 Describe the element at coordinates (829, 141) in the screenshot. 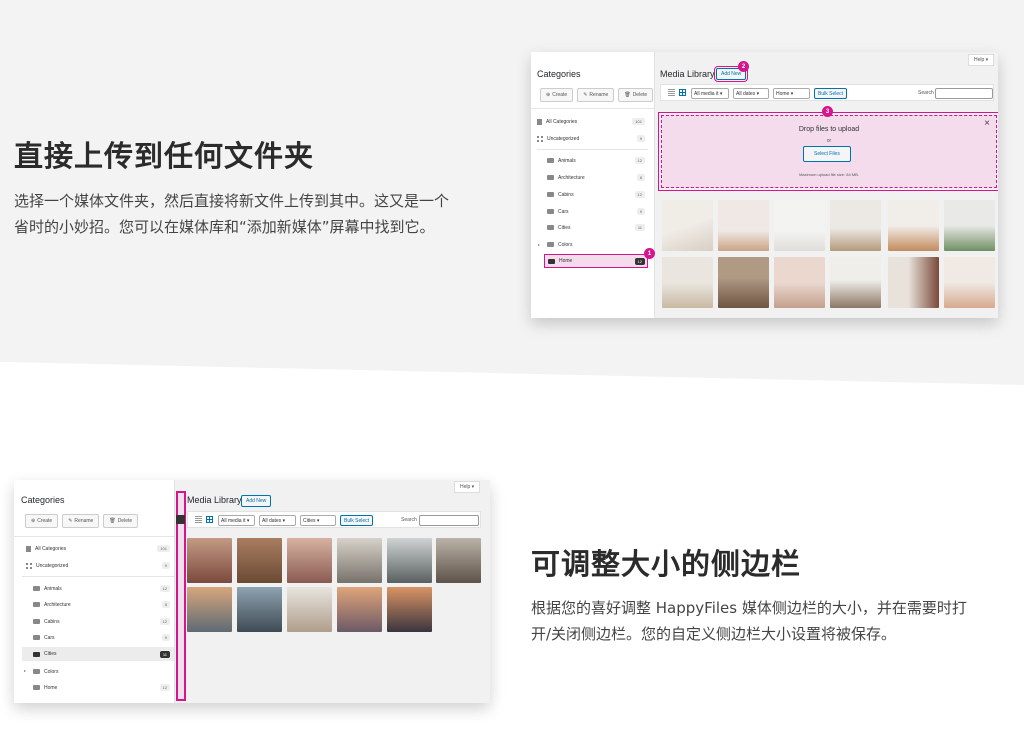

I see `dropzone-or: or` at that location.